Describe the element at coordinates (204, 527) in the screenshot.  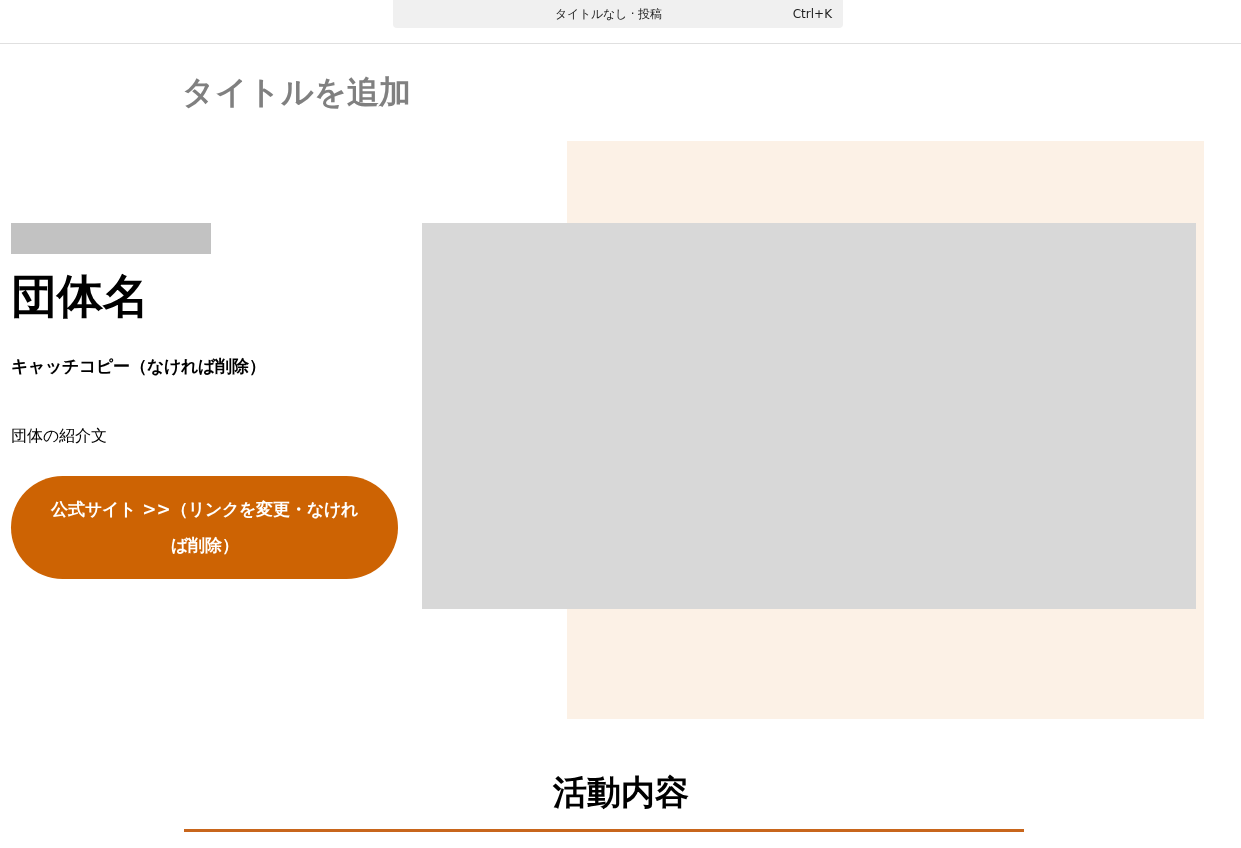
I see `official-site-button: 公式サイト >>（リンクを変更・なければ削除）` at that location.